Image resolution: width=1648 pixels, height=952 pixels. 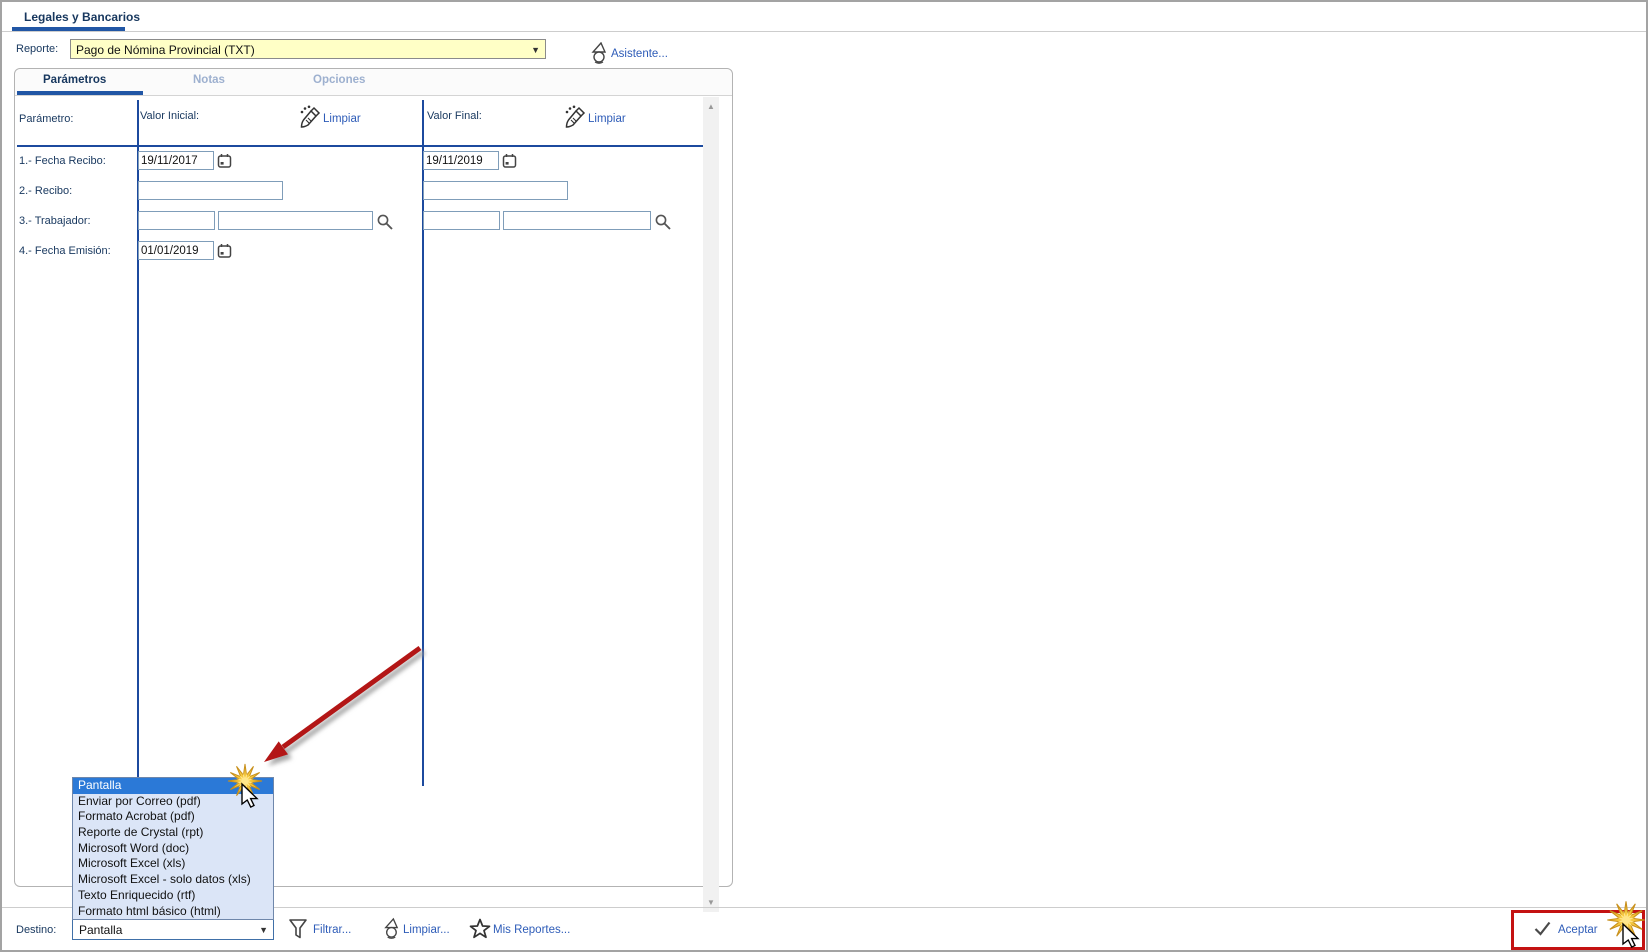 I want to click on dropdown-option-crystal-rpt: Reporte de Crystal (rpt), so click(x=173, y=833).